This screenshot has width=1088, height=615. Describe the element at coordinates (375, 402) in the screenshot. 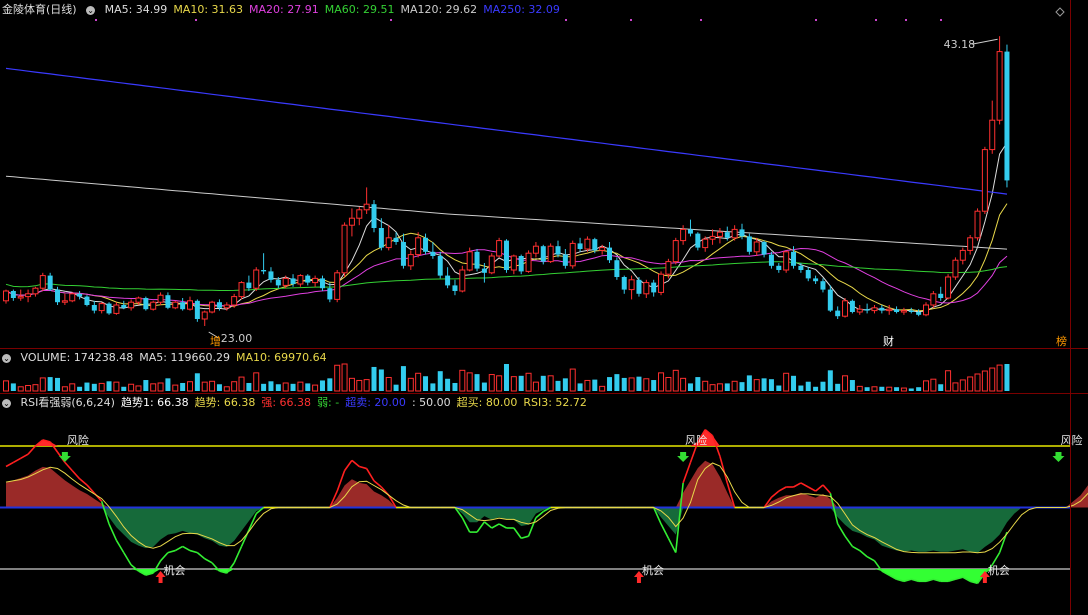

I see `rsi-legend-item: 超卖: 20.00` at that location.